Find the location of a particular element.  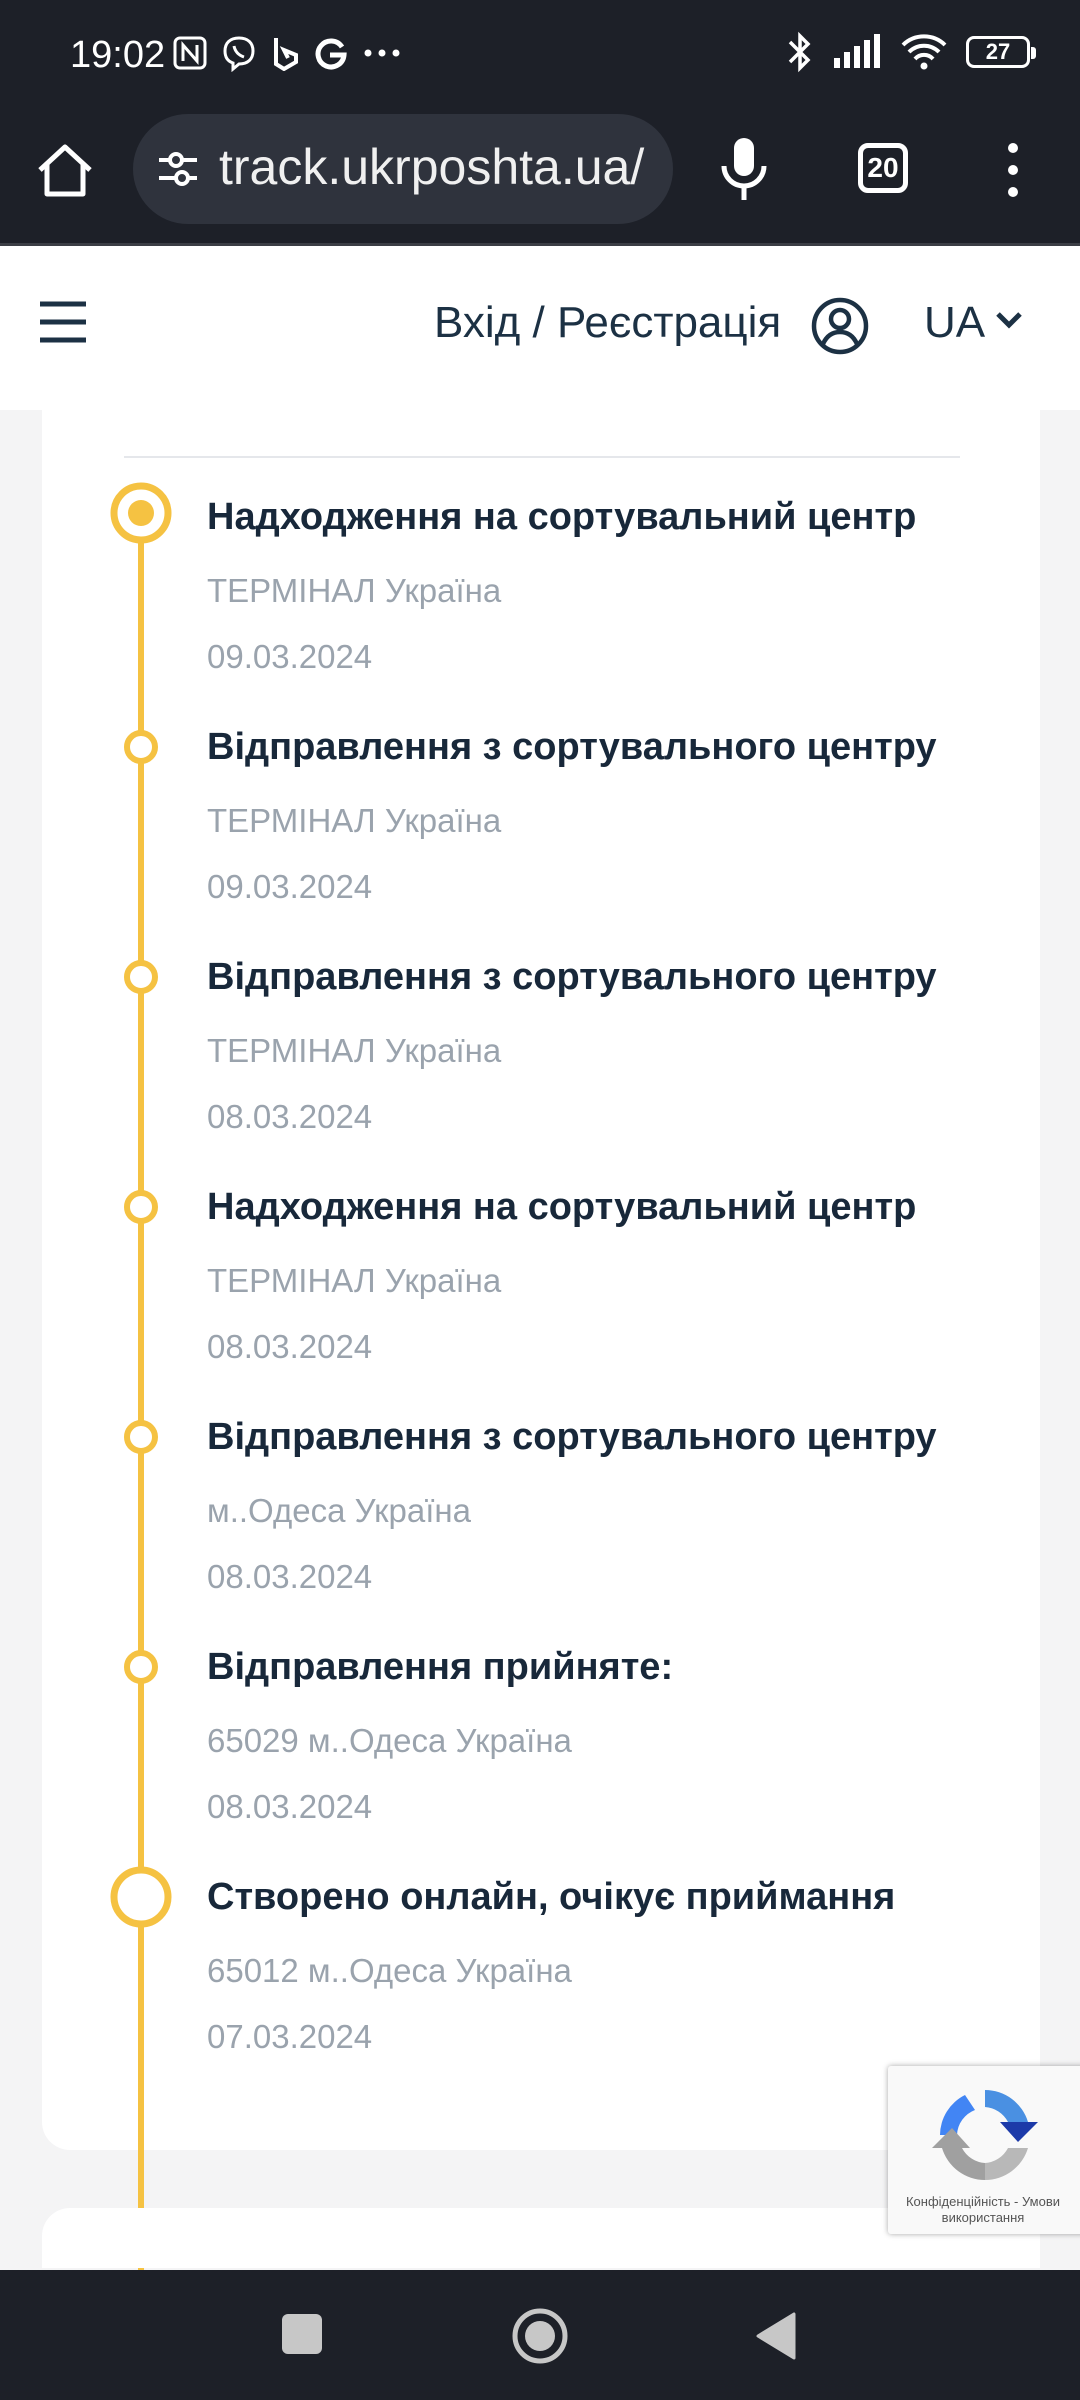

event-title: Створено онлайн, очікує приймання is located at coordinates (551, 1897).